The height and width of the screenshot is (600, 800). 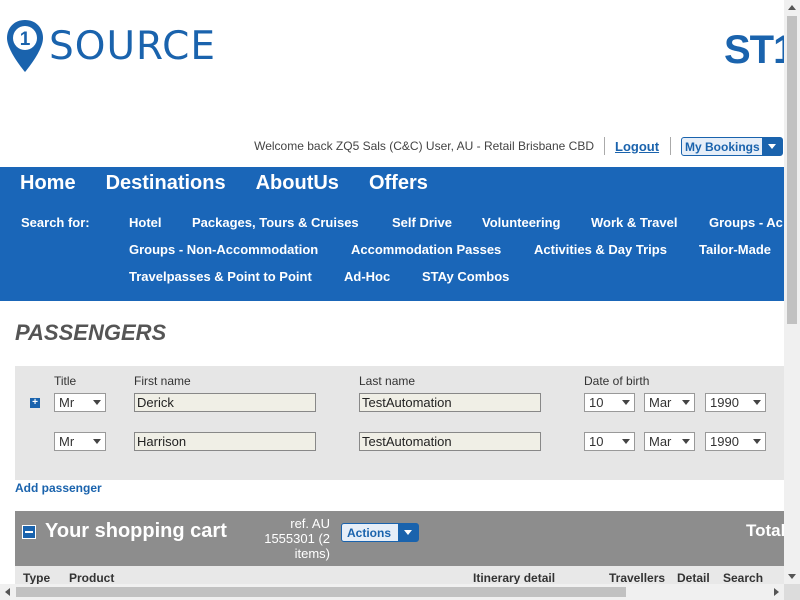 I want to click on scroll-down-icon, so click(x=792, y=576).